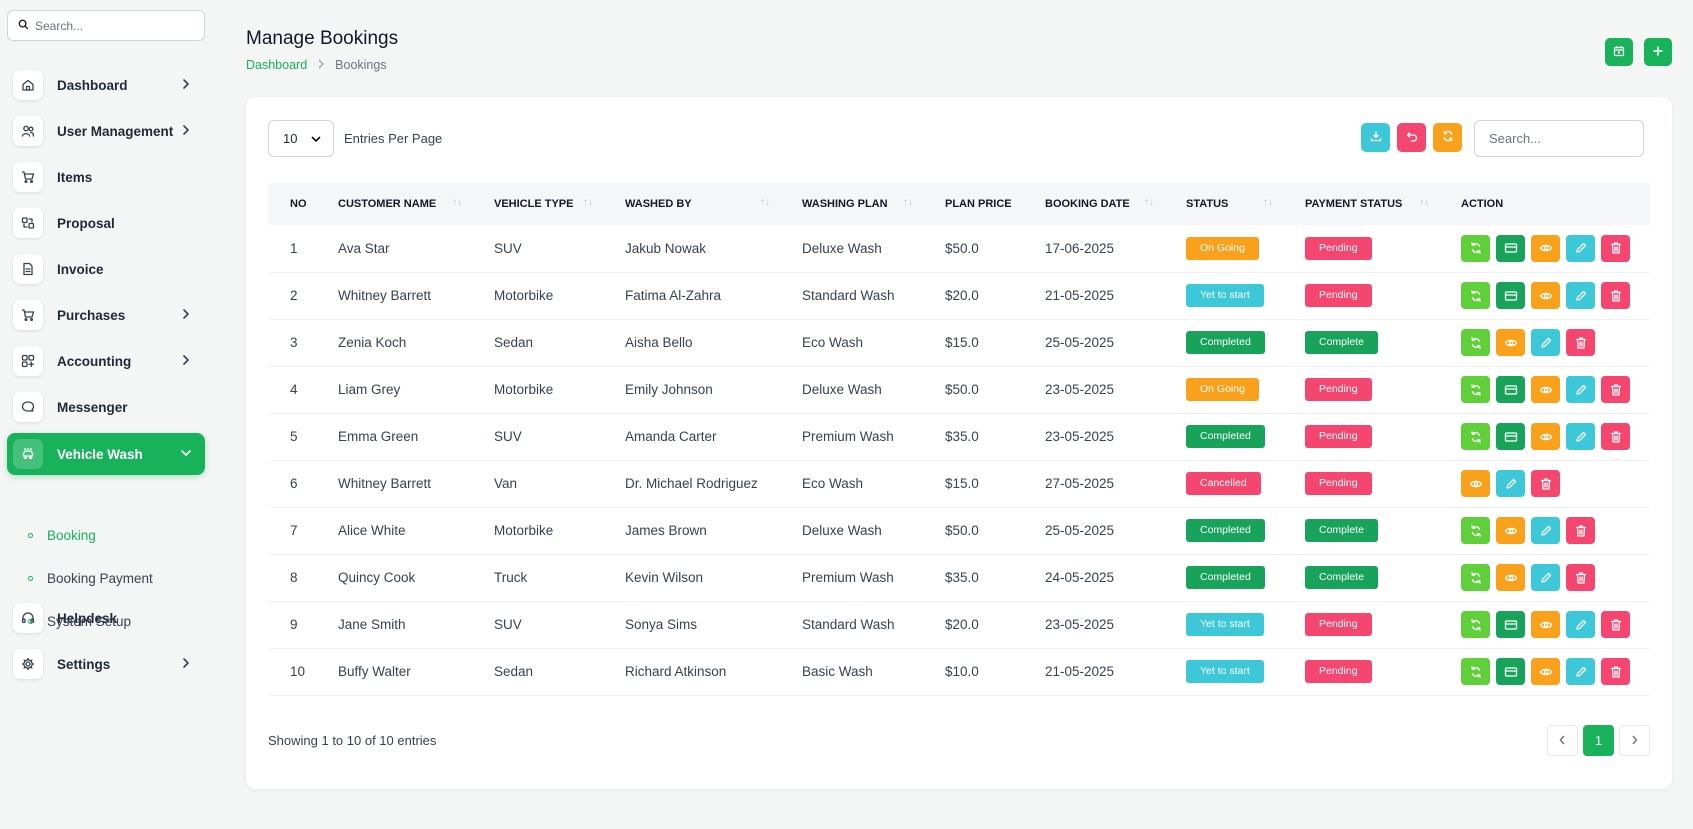 The image size is (1693, 829). I want to click on cell-payment-status: Pending, so click(1361, 484).